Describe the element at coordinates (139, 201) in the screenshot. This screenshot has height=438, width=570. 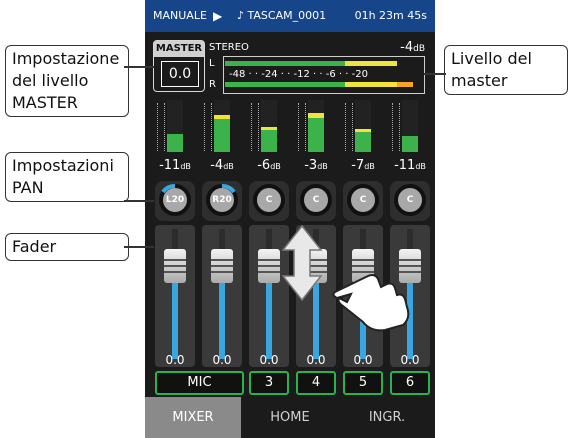
I see `leader-pan` at that location.